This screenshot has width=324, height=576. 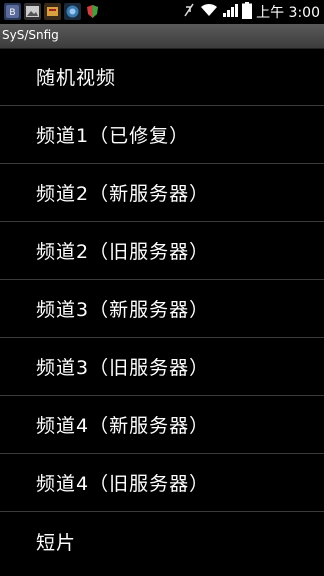 What do you see at coordinates (189, 12) in the screenshot?
I see `mute-icon` at bounding box center [189, 12].